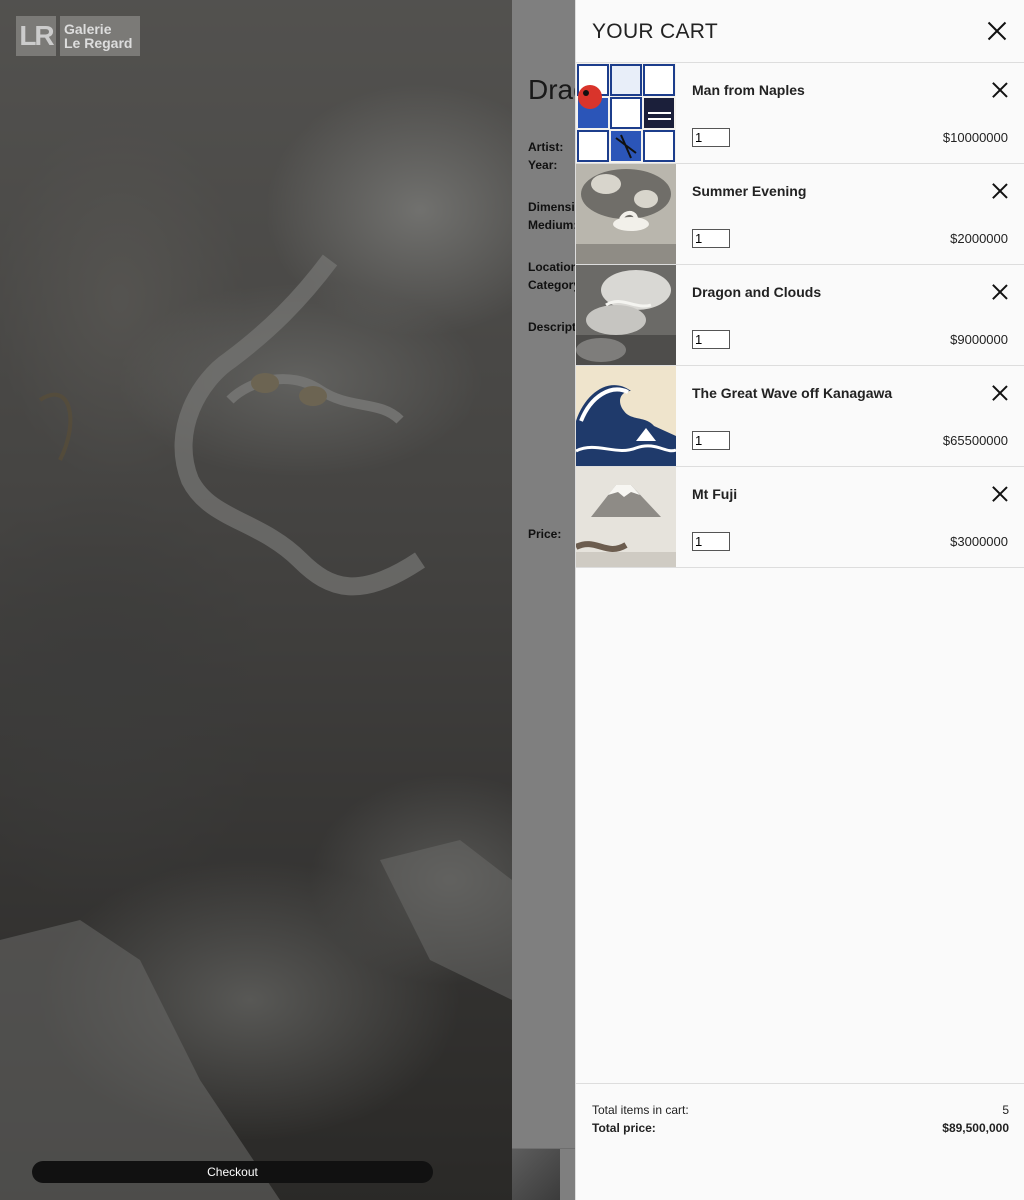 This screenshot has width=1024, height=1200. What do you see at coordinates (640, 1110) in the screenshot?
I see `total-items-label: Total items in cart:` at bounding box center [640, 1110].